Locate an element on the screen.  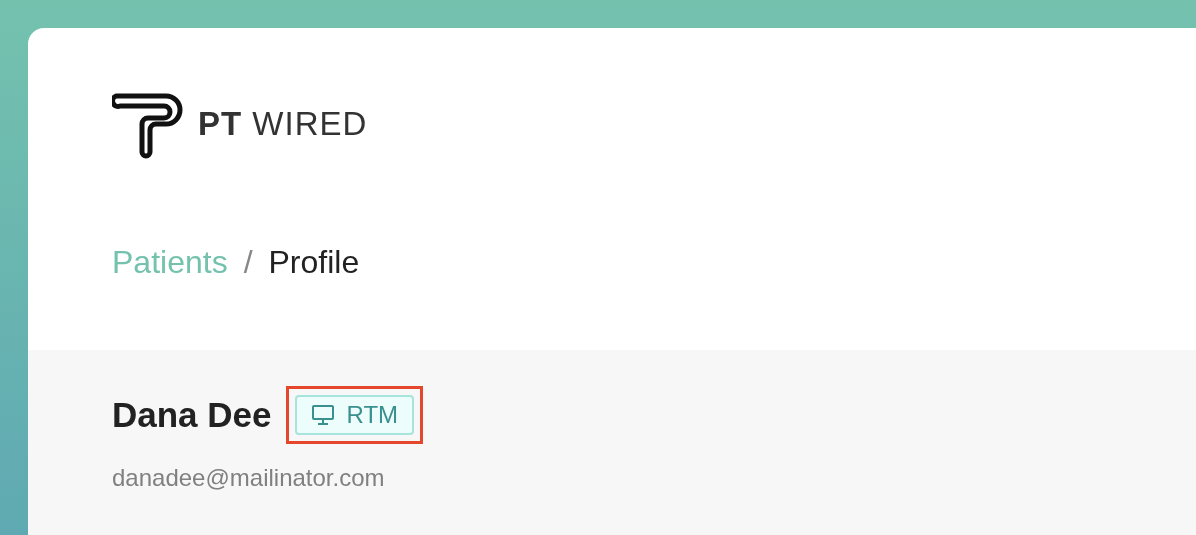
breadcrumb-current: Profile is located at coordinates (314, 262).